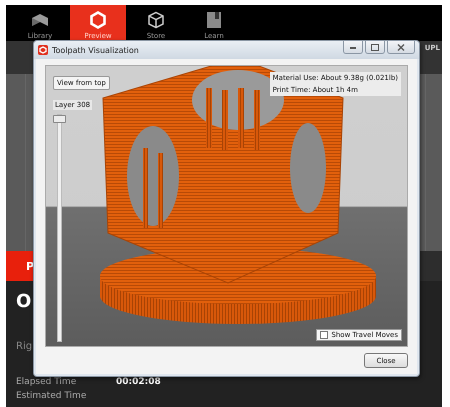 Image resolution: width=450 pixels, height=407 pixels. I want to click on maximize-icon, so click(375, 47).